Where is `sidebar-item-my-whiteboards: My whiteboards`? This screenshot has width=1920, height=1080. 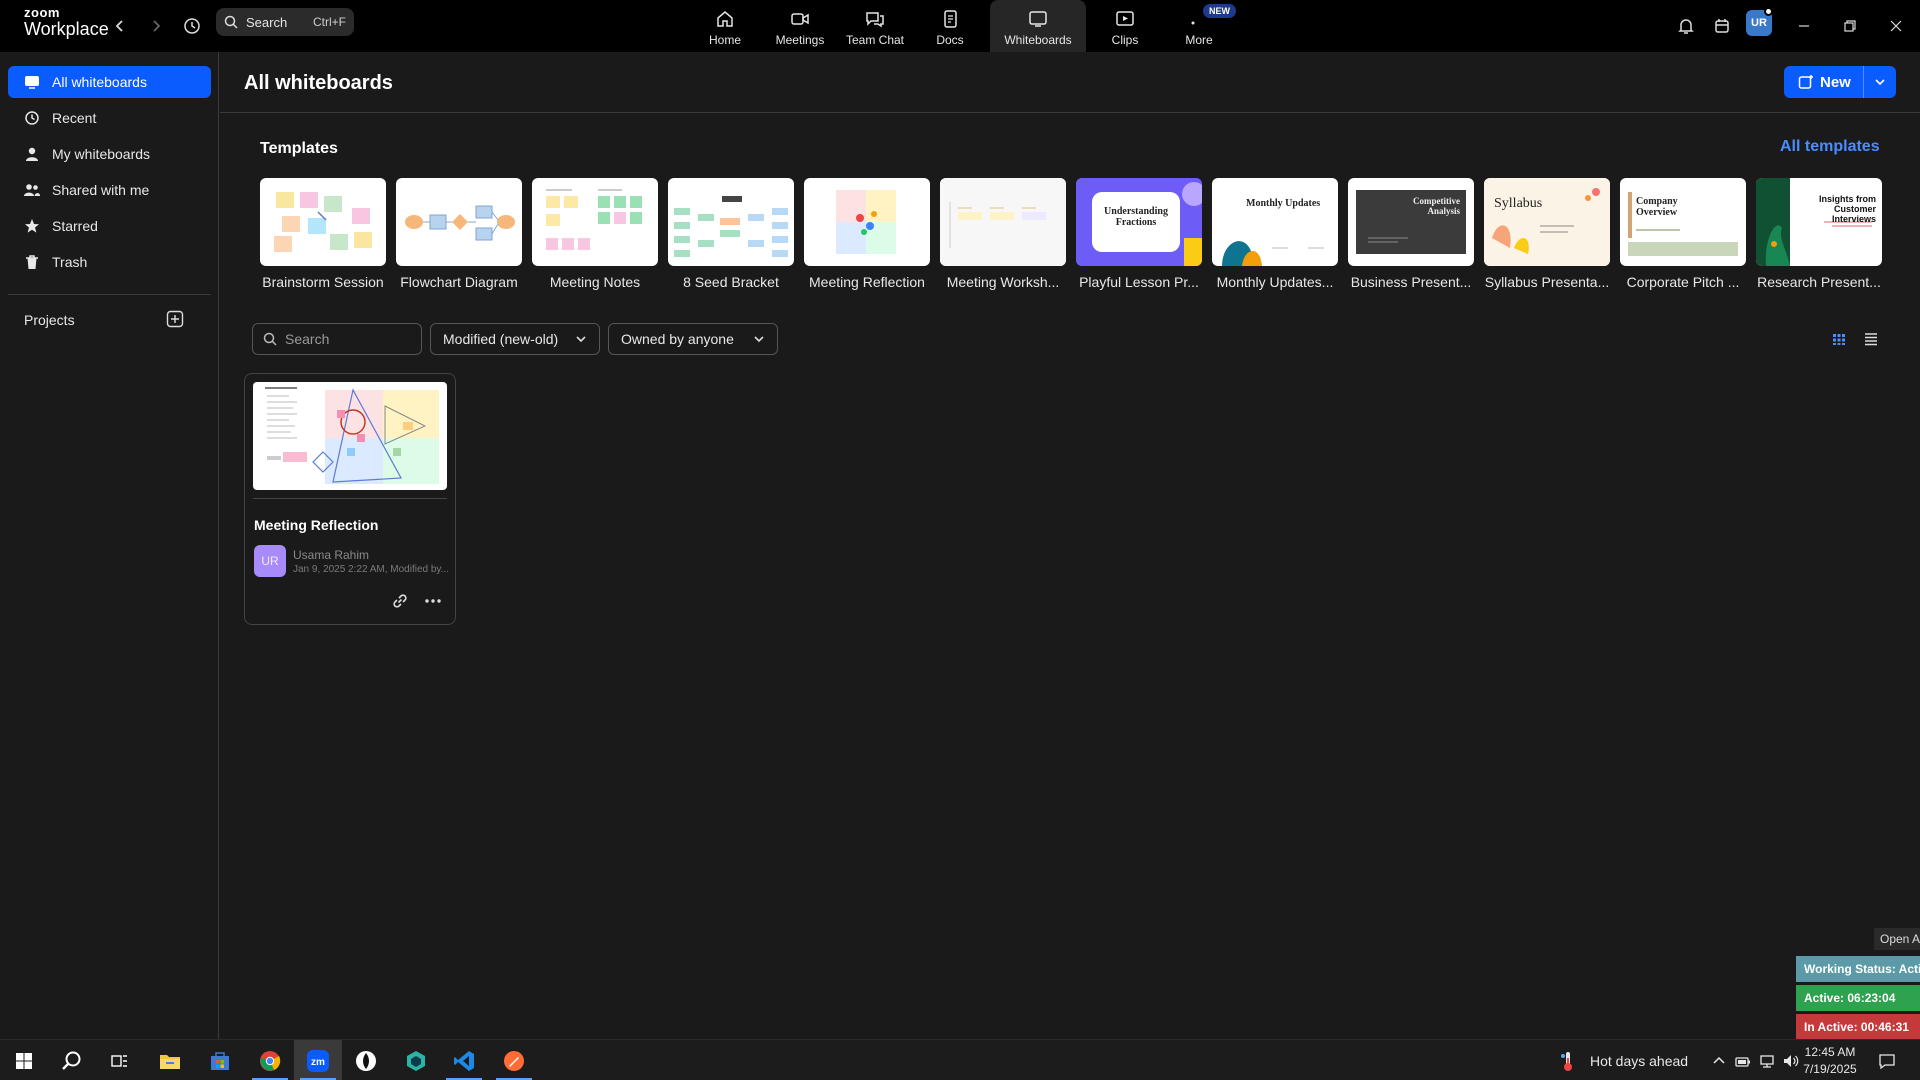 sidebar-item-my-whiteboards: My whiteboards is located at coordinates (109, 154).